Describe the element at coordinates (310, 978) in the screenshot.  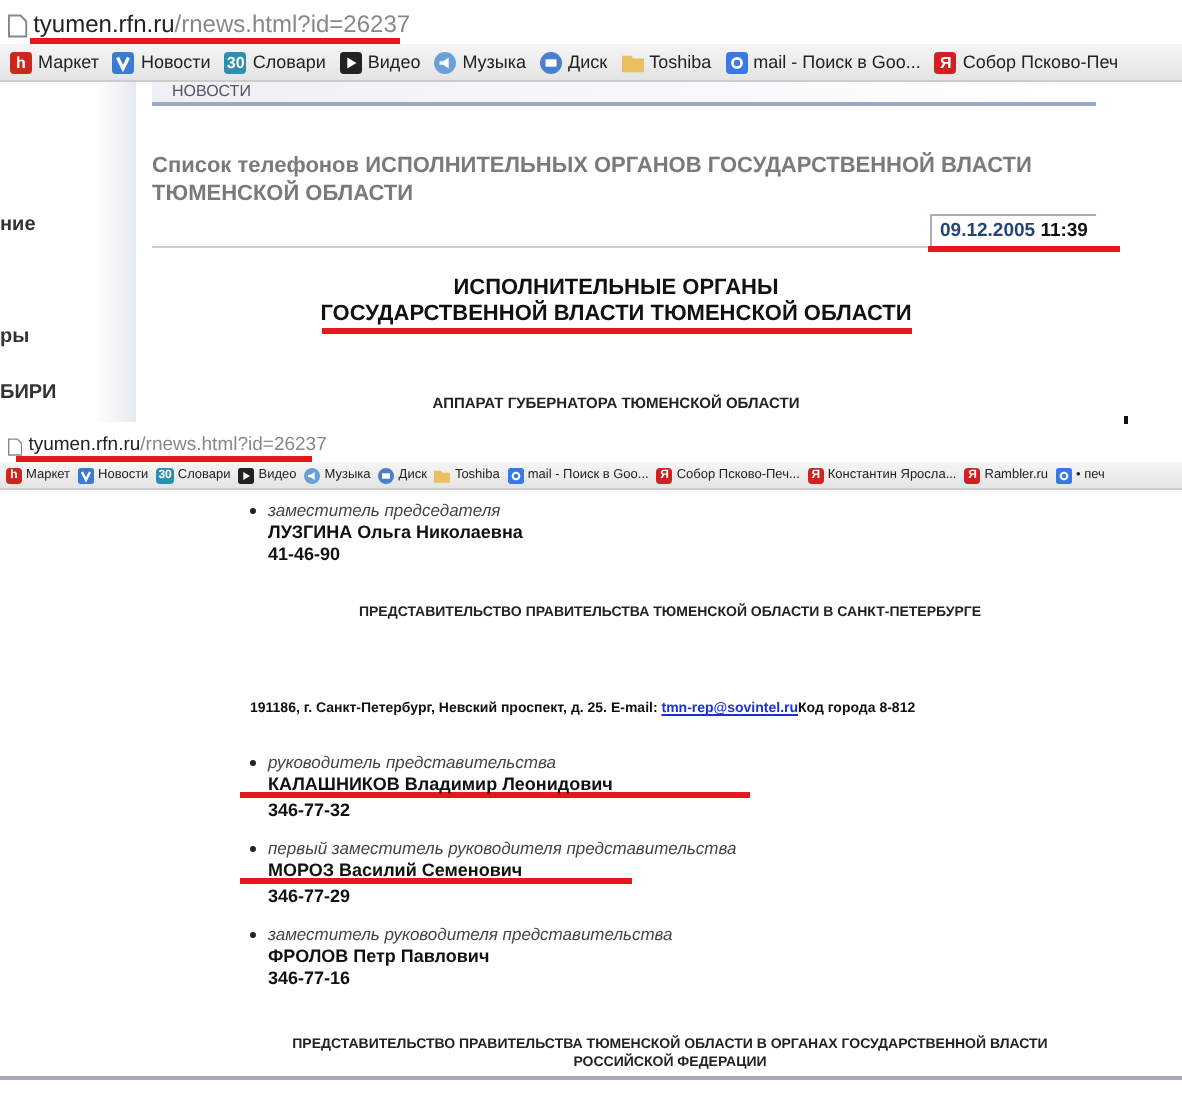
I see `phone-number: 346-77-16` at that location.